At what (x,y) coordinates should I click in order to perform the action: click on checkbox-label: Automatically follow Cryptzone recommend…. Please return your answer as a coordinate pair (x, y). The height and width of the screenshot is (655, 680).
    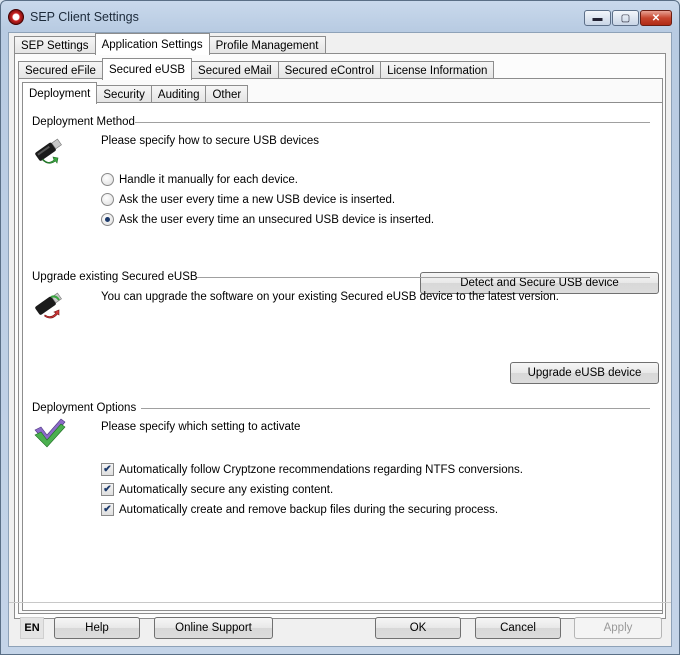
    Looking at the image, I should click on (321, 469).